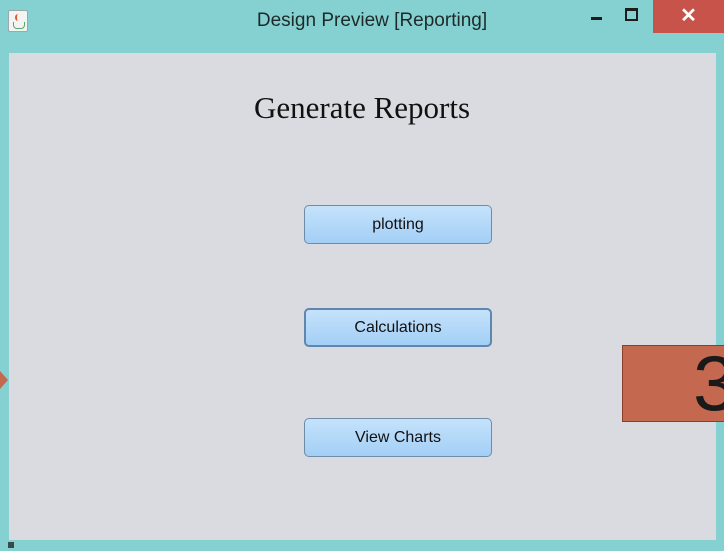  Describe the element at coordinates (4, 380) in the screenshot. I see `arrow-pointer-icon` at that location.